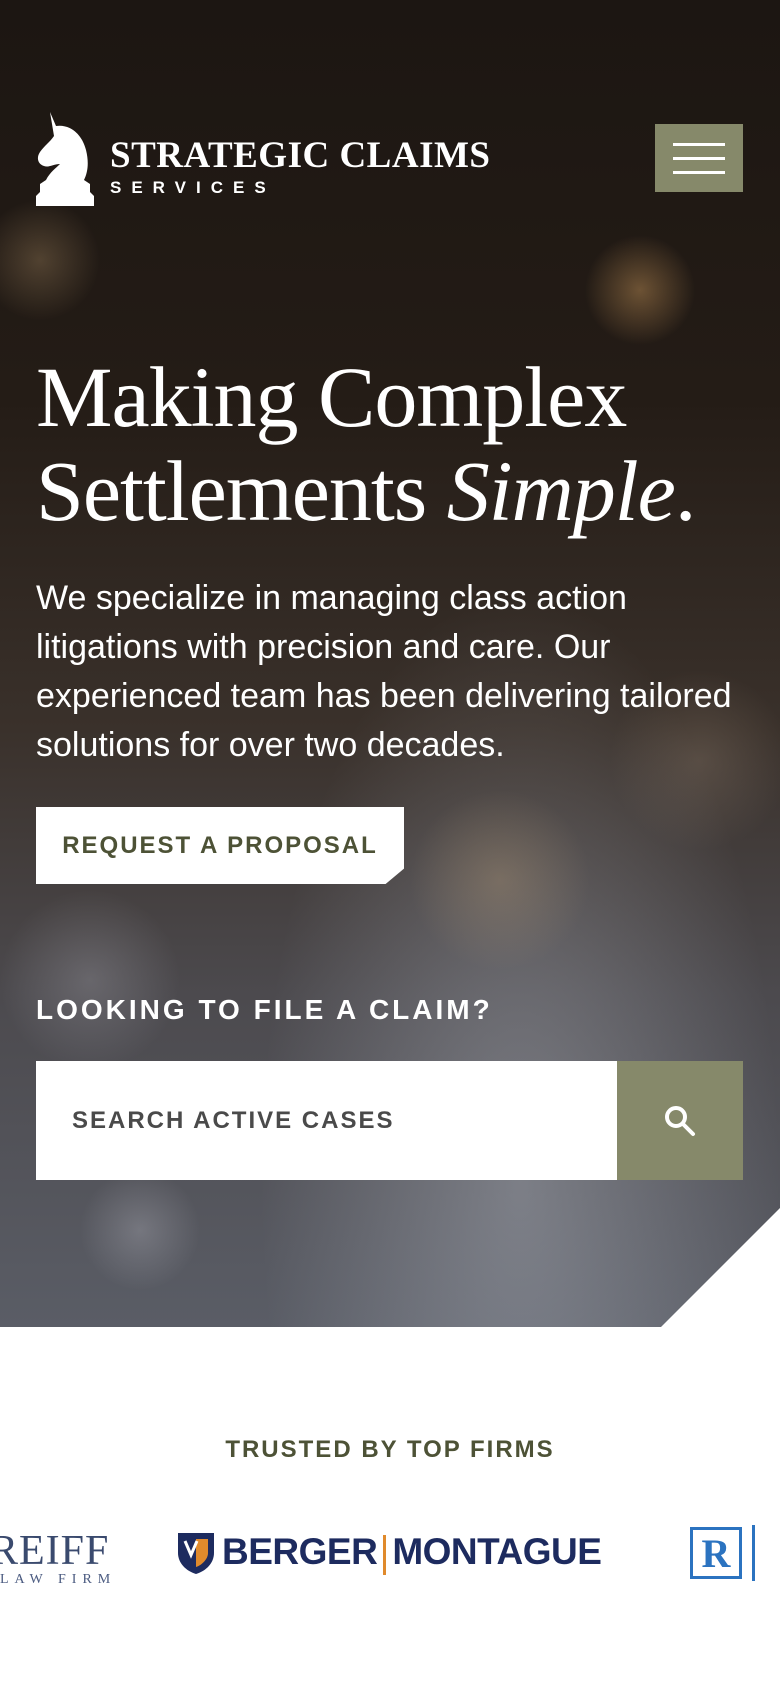 This screenshot has width=780, height=1682. What do you see at coordinates (55, 1551) in the screenshot?
I see `reiff-logo-name: REIFF` at bounding box center [55, 1551].